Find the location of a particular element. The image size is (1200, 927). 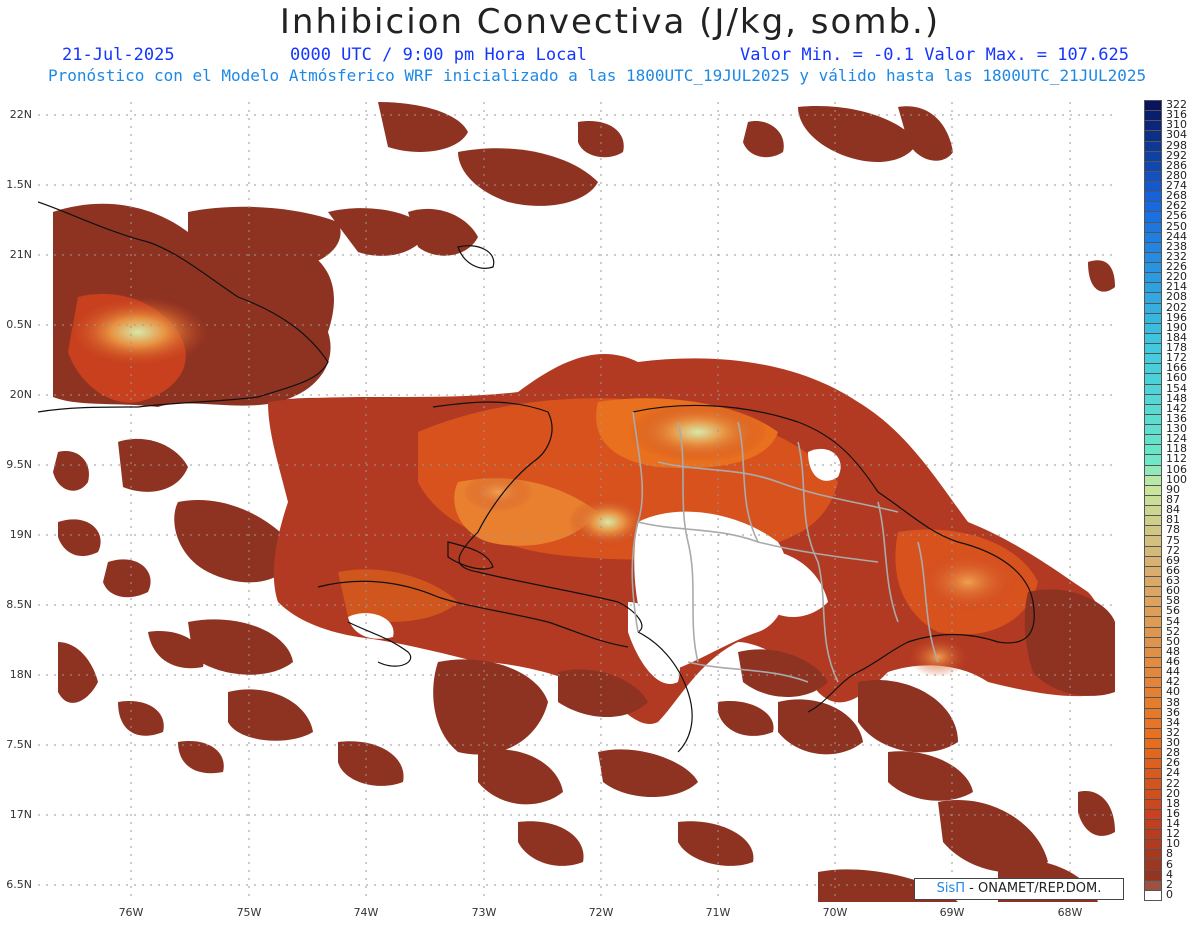

forecast-time: 0000 UTC / 9:00 pm Hora Local is located at coordinates (438, 55).